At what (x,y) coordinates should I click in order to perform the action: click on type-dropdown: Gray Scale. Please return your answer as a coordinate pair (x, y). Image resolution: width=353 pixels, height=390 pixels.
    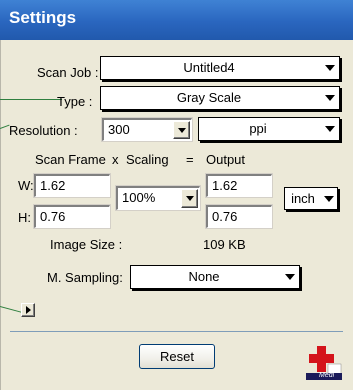
    Looking at the image, I should click on (220, 98).